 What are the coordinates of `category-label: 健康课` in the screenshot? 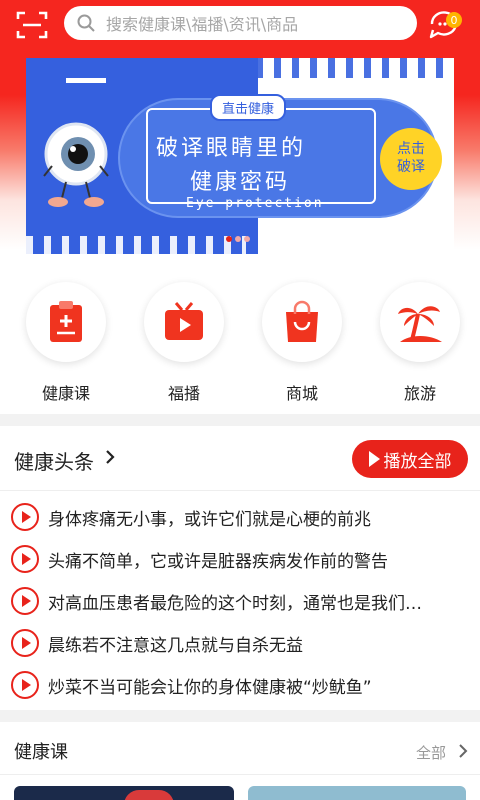 It's located at (65, 393).